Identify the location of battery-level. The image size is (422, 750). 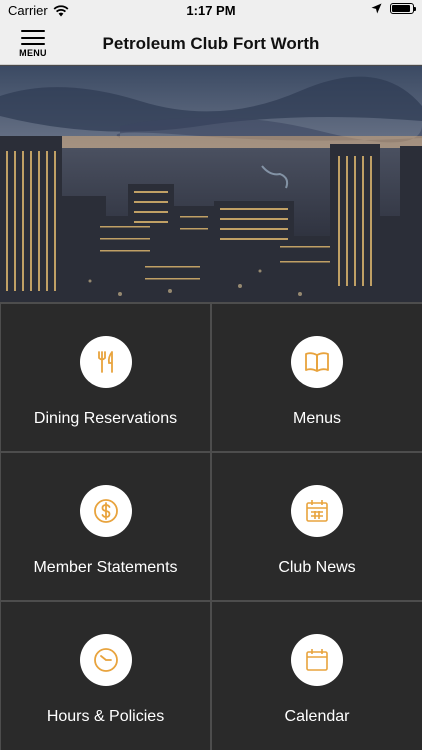
(401, 8).